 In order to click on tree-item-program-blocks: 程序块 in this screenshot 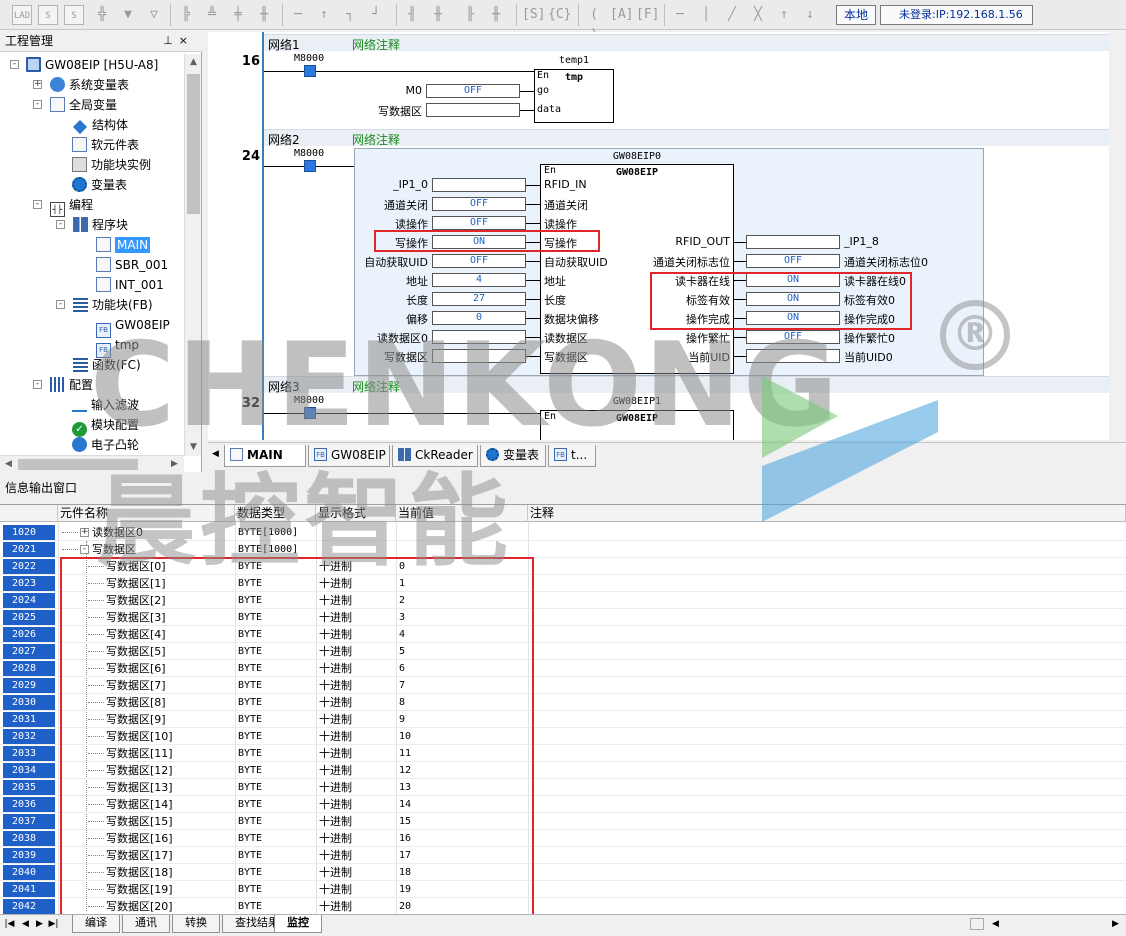, I will do `click(100, 225)`.